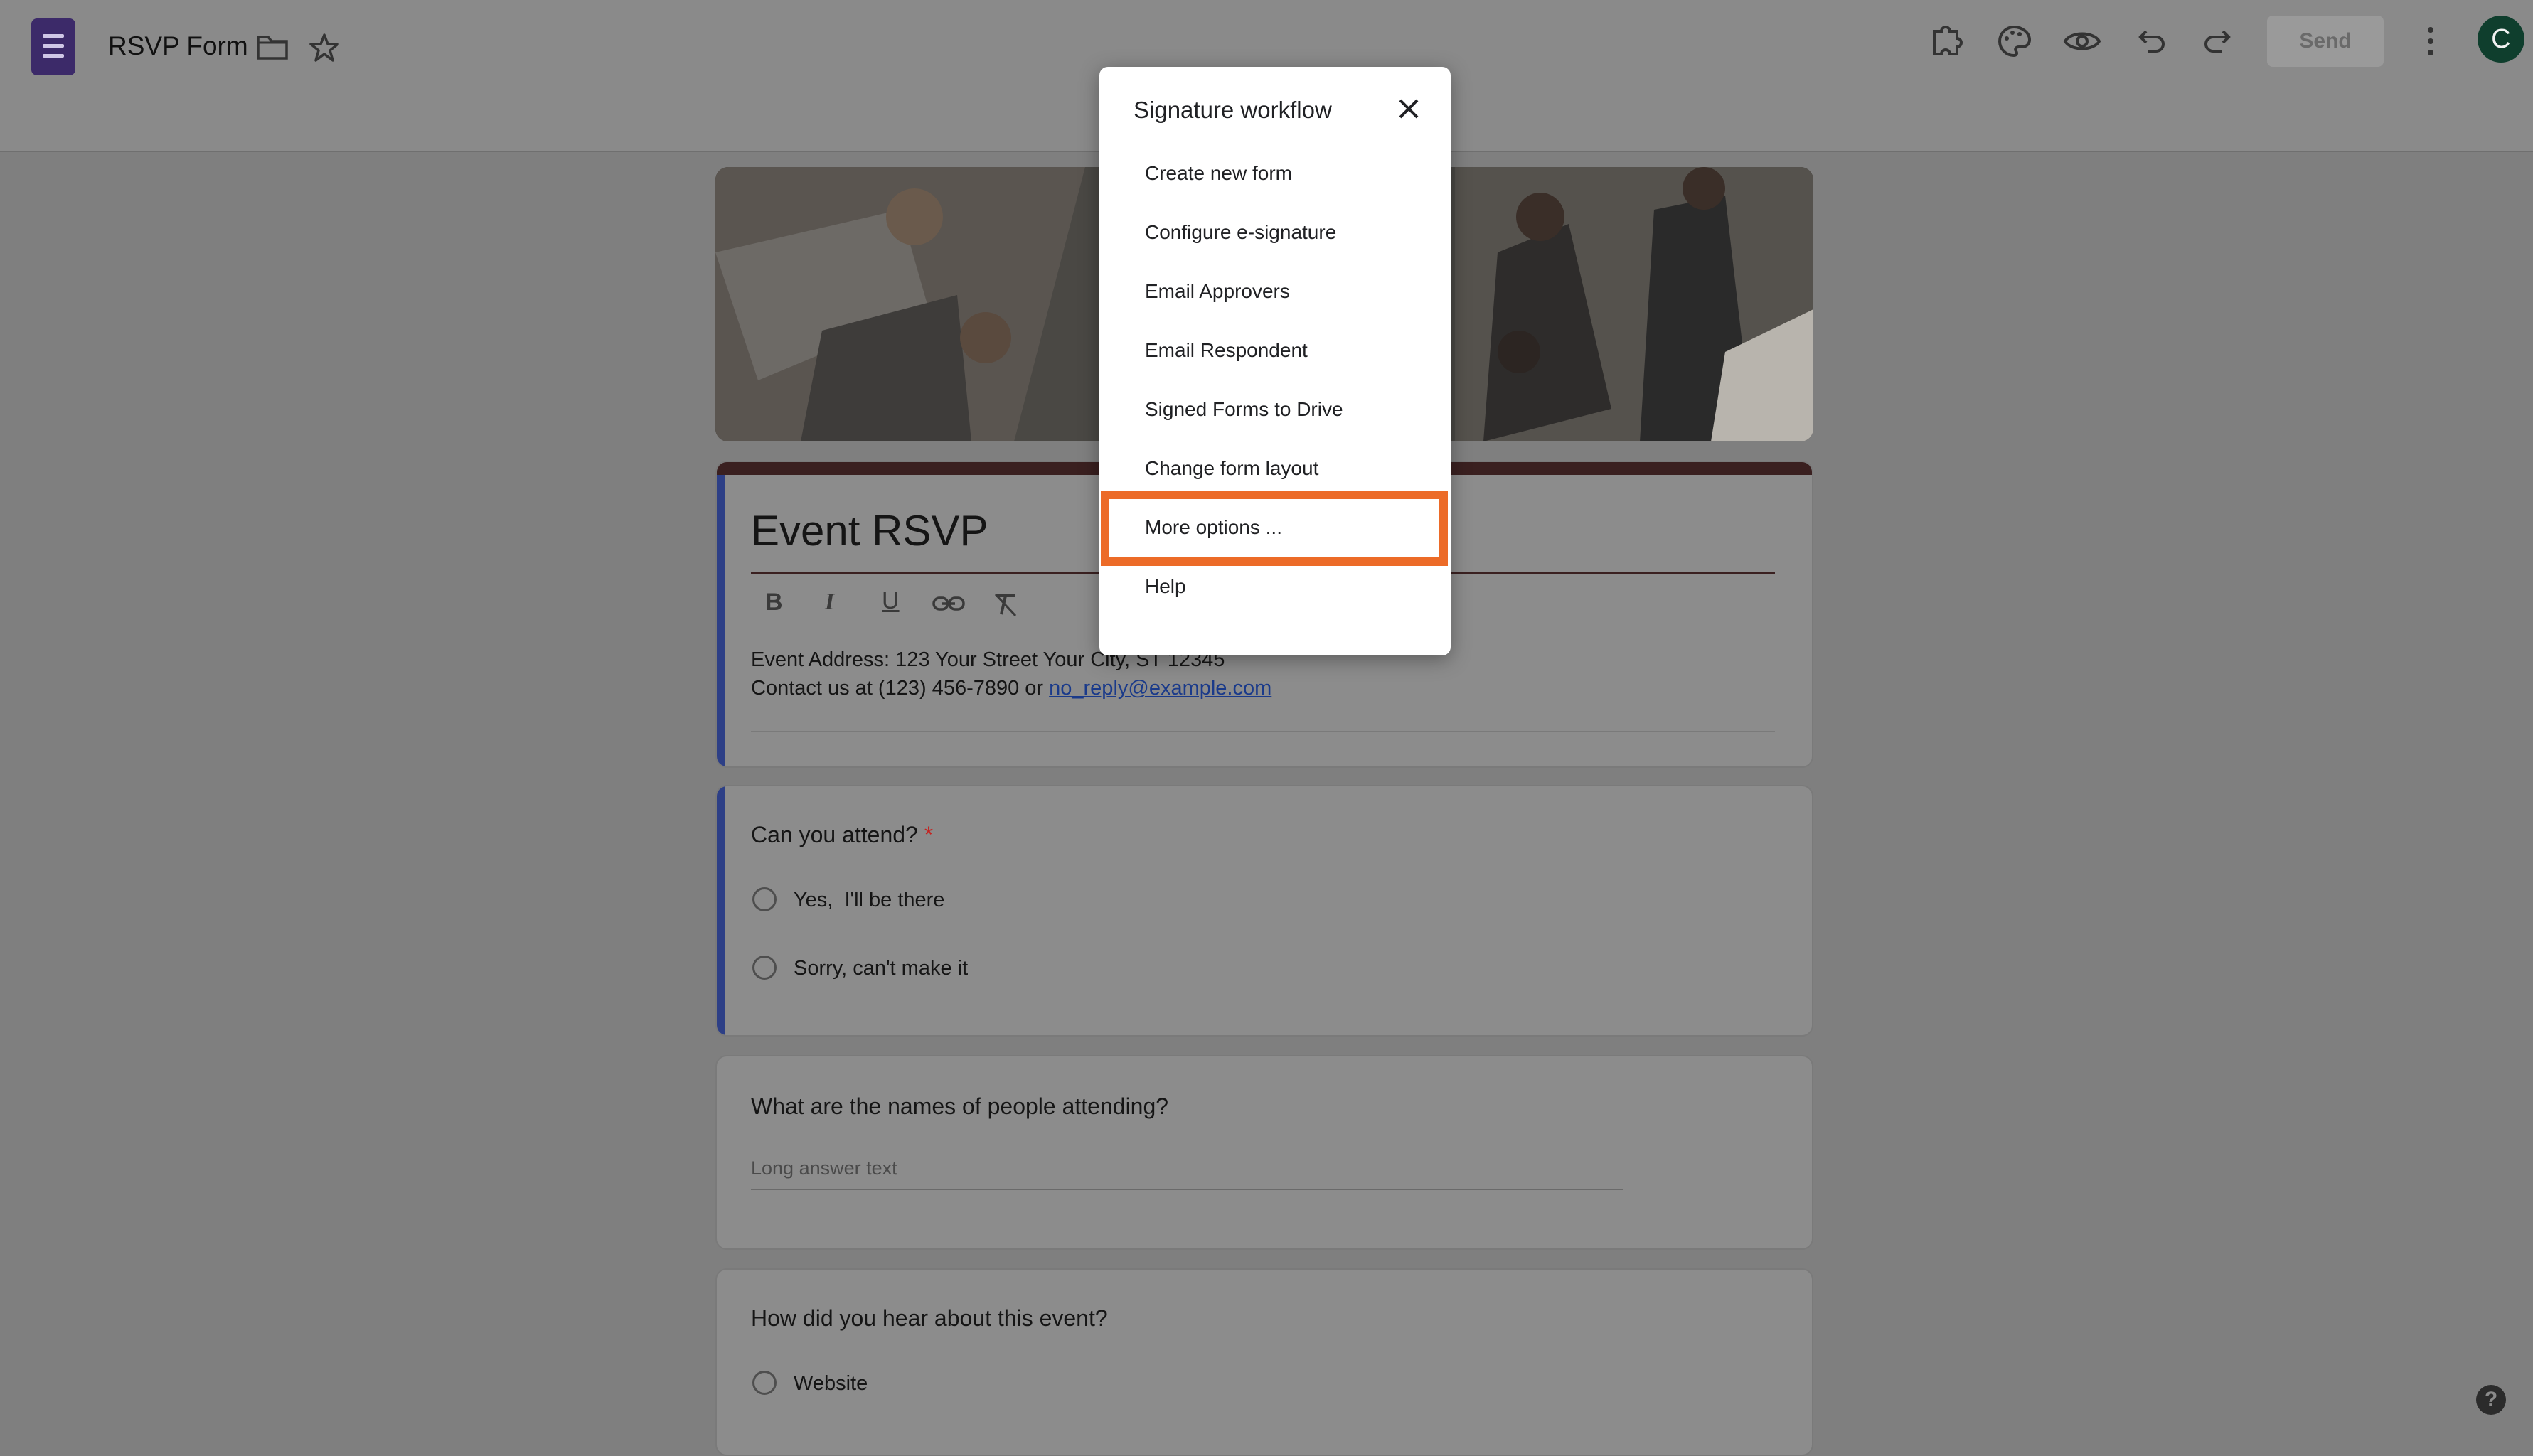  I want to click on highlight-box, so click(1274, 529).